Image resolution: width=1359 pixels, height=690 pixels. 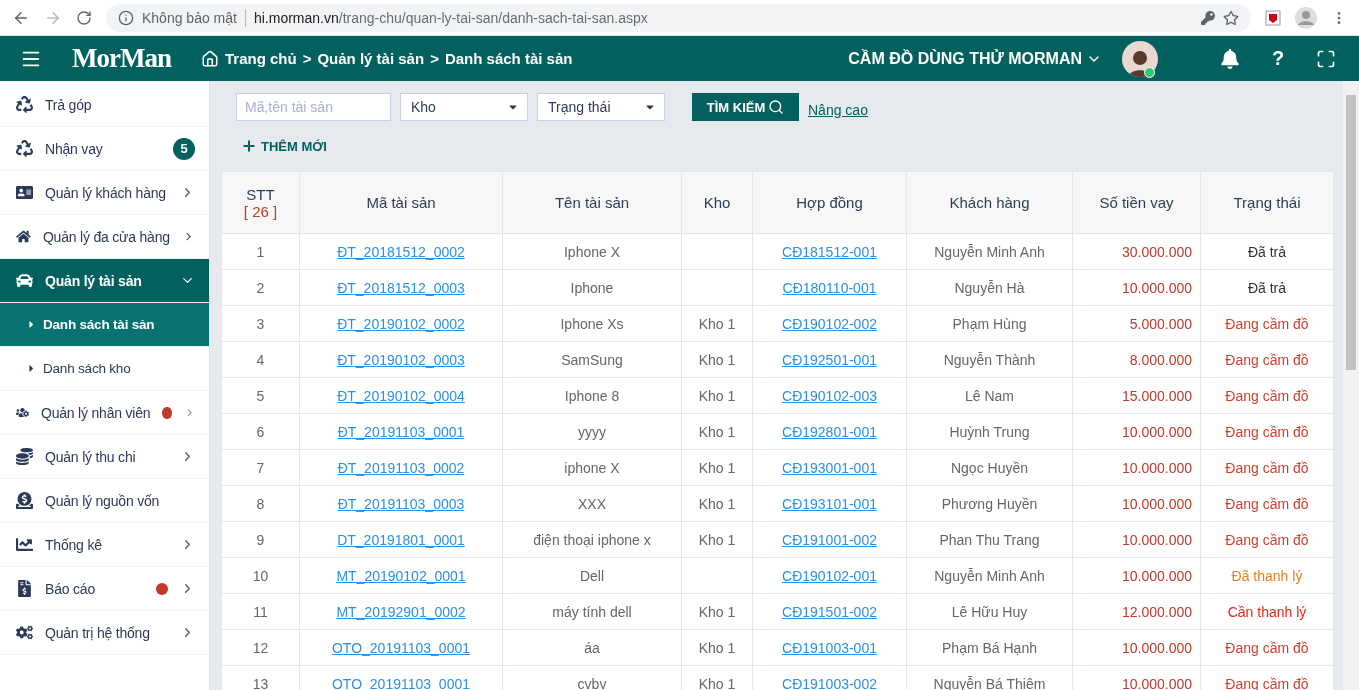 What do you see at coordinates (104, 325) in the screenshot?
I see `sidebar-subitem: Danh sách tài sản` at bounding box center [104, 325].